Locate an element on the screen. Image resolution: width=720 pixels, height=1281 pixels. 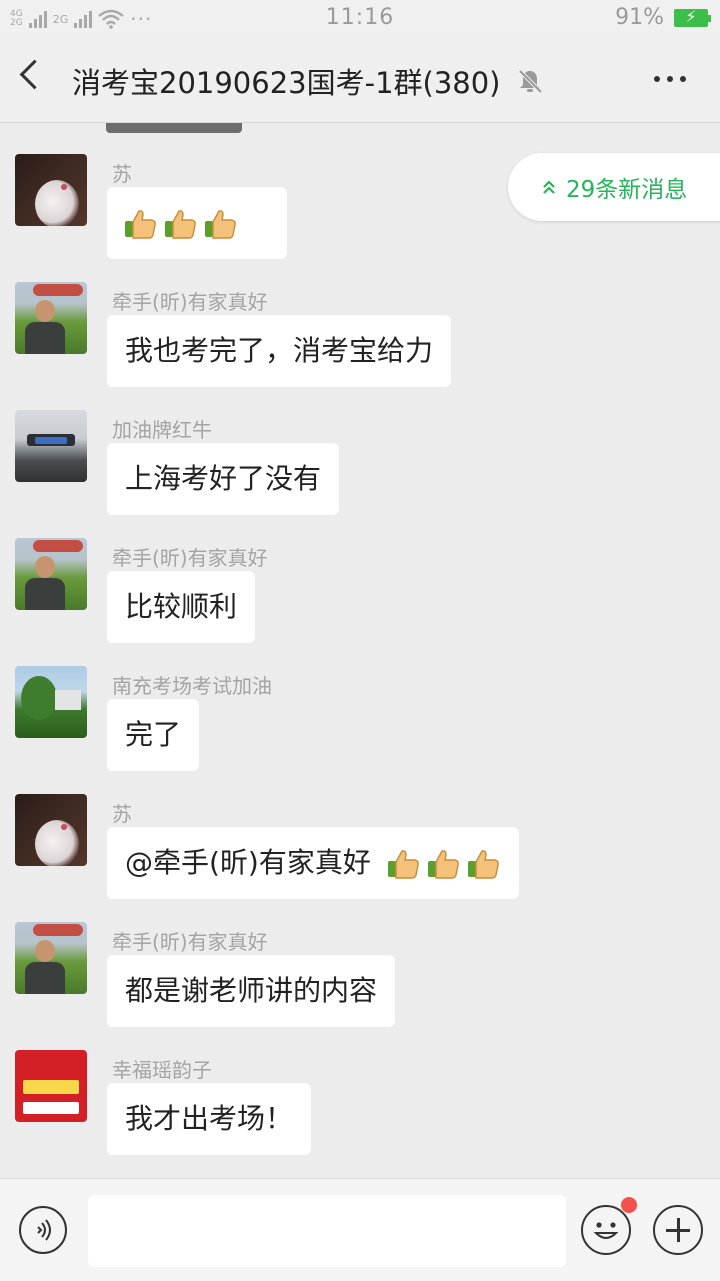
clock: 11:16 is located at coordinates (360, 17).